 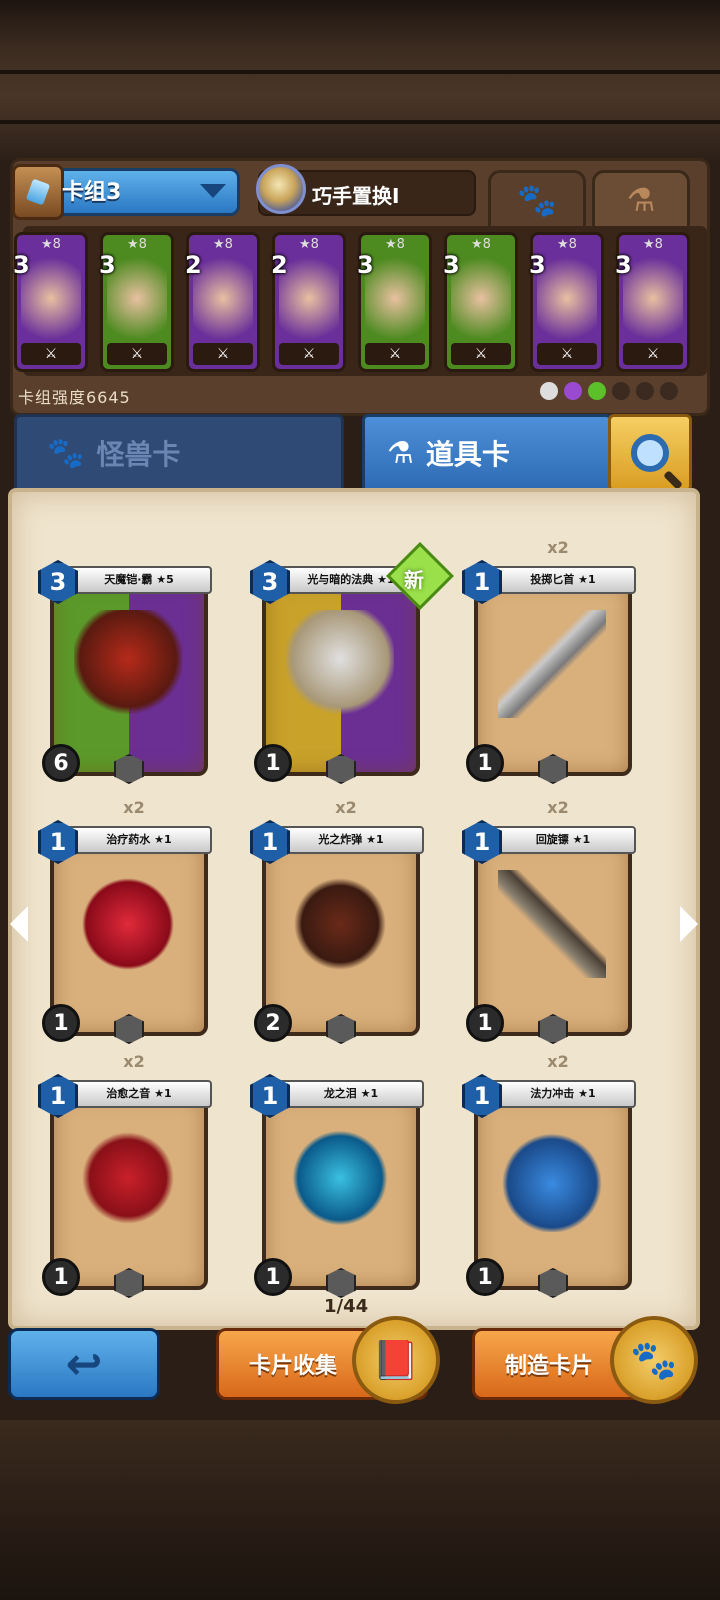 I want to click on tab-pets: 🐾, so click(x=537, y=198).